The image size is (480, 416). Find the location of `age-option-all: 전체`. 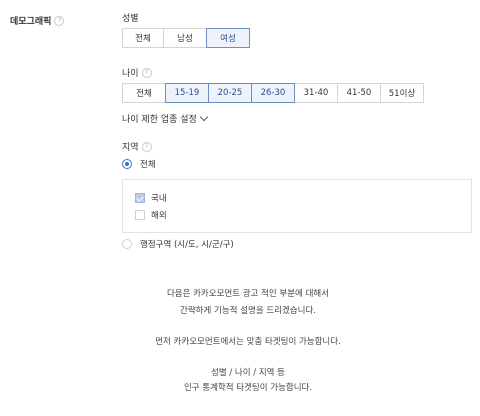

age-option-all: 전체 is located at coordinates (144, 93).